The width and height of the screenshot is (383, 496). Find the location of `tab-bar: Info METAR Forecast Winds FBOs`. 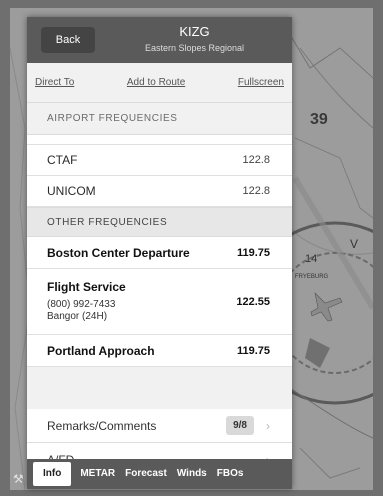

tab-bar: Info METAR Forecast Winds FBOs is located at coordinates (159, 474).